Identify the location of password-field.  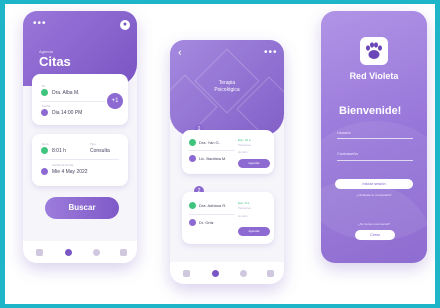
(375, 160).